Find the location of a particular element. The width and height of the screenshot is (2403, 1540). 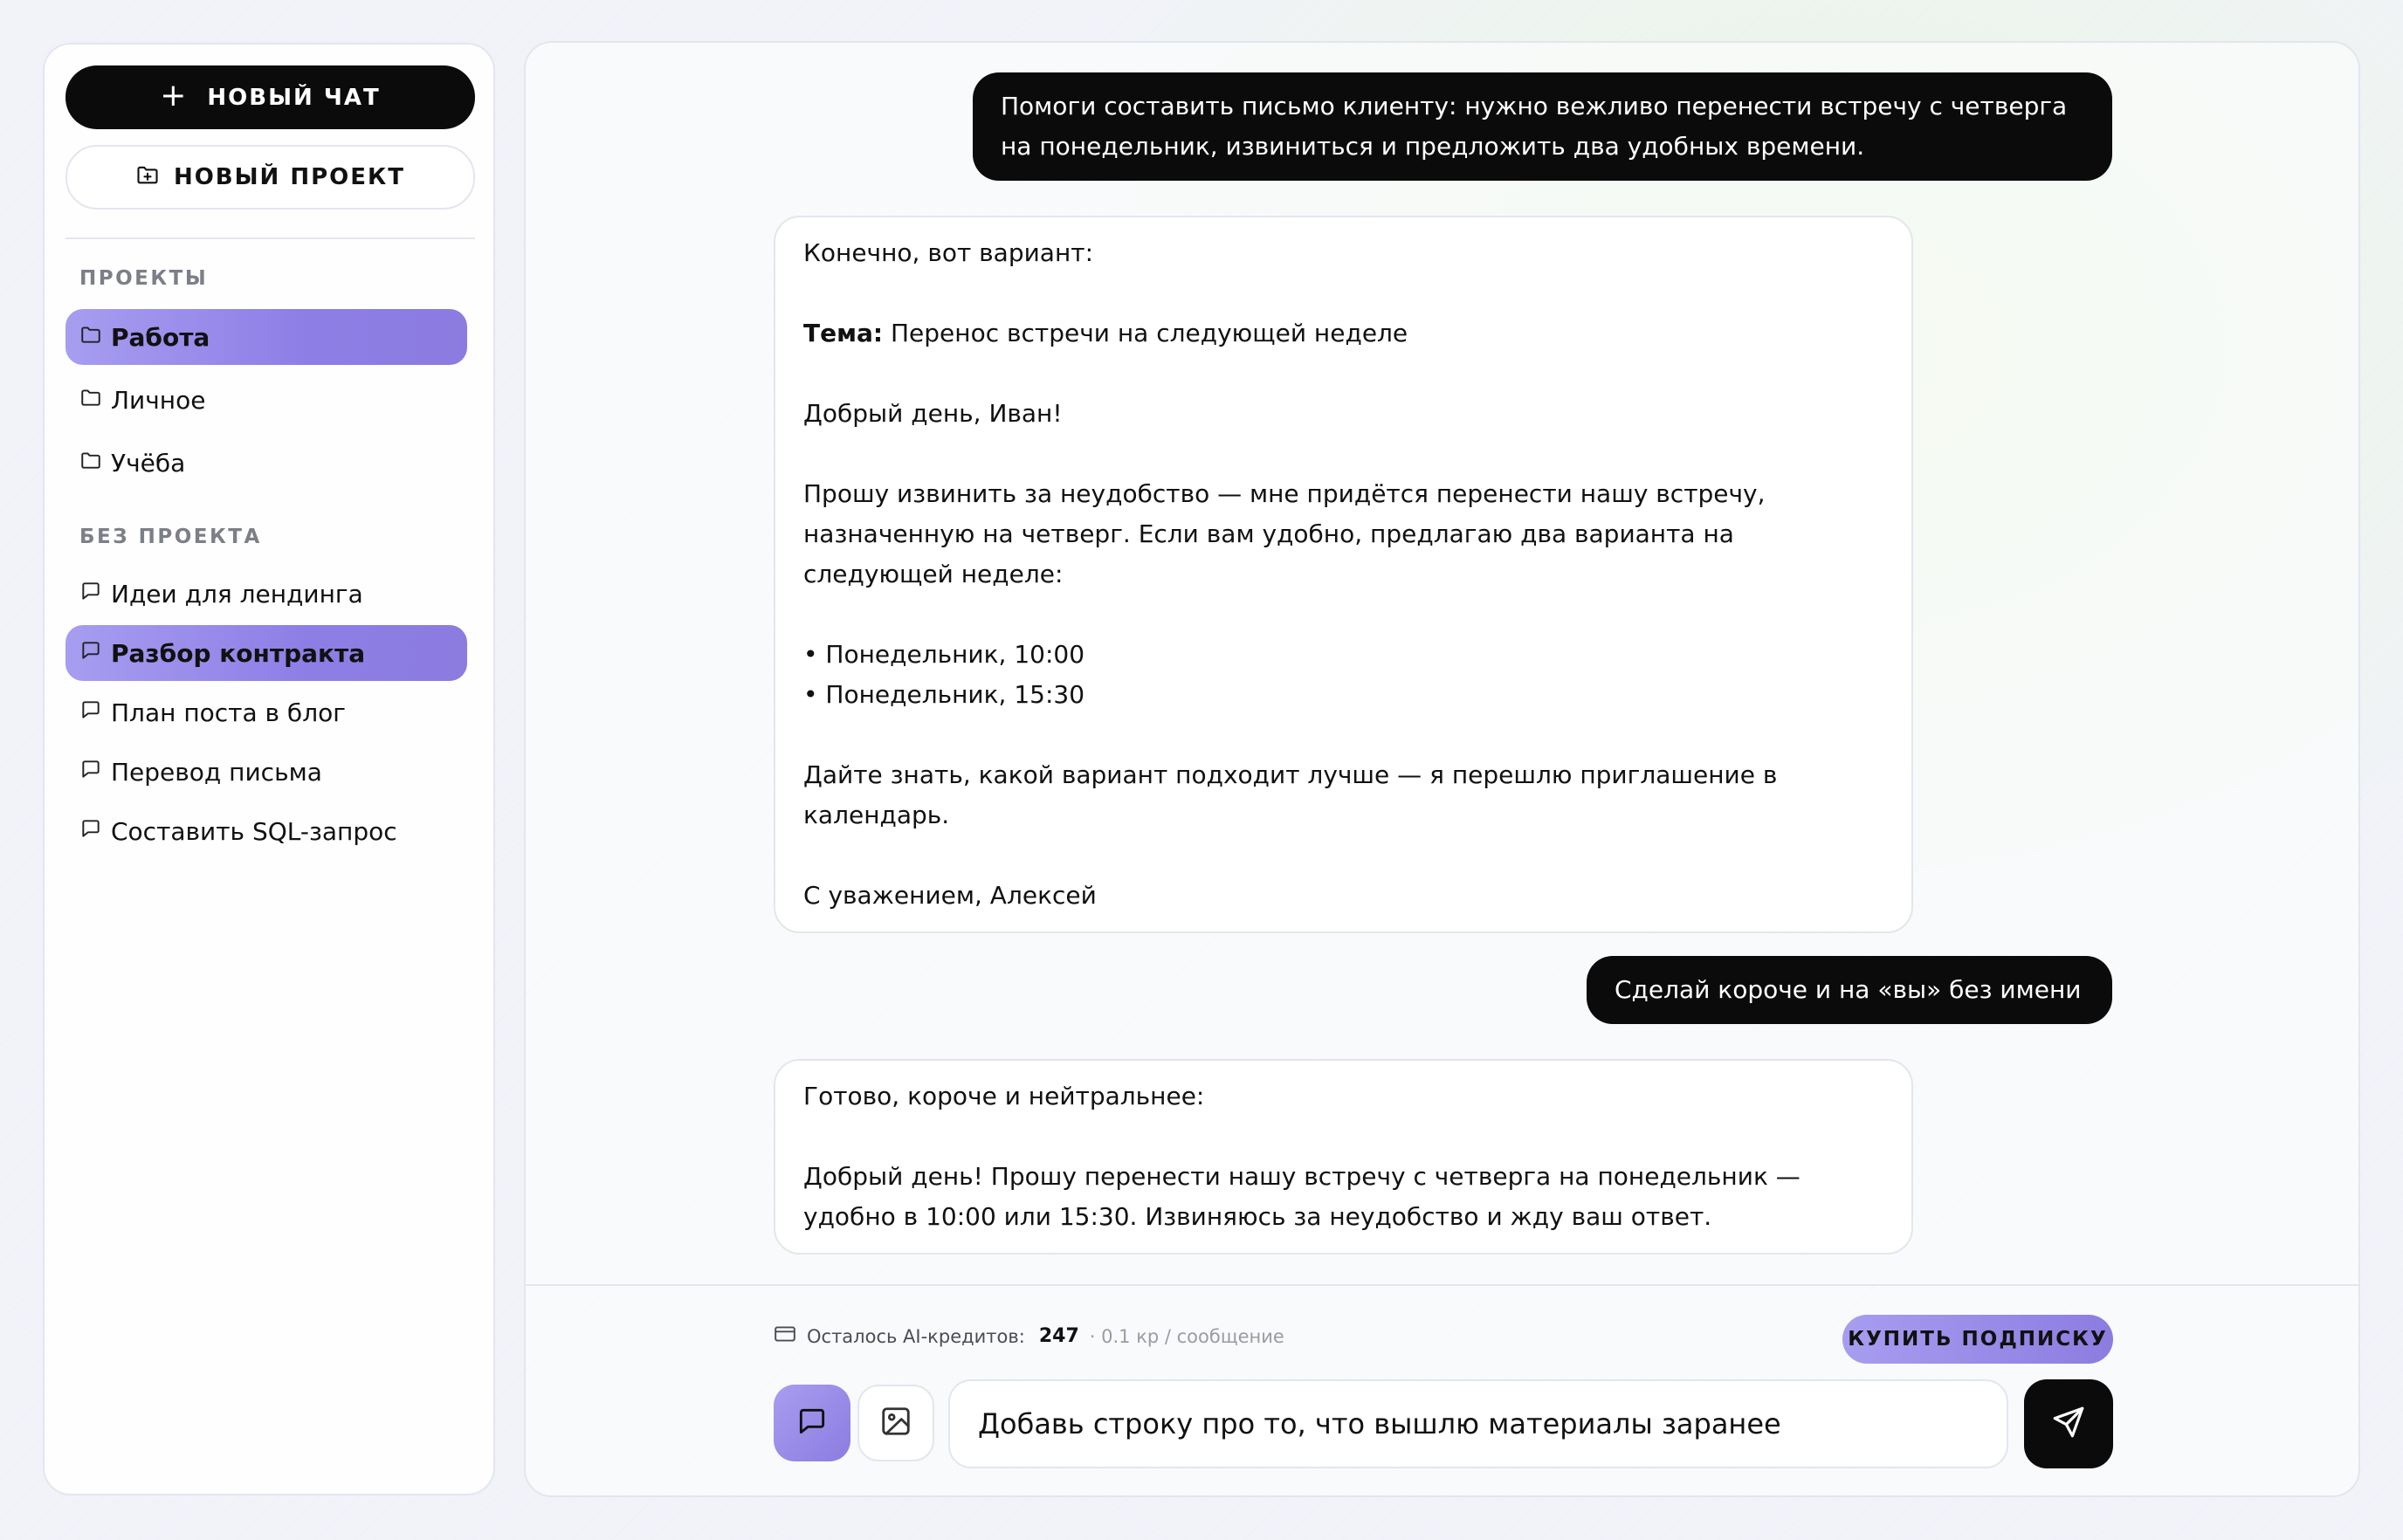

sidebar-item-chat-contract-review: Разбор контракта is located at coordinates (266, 653).